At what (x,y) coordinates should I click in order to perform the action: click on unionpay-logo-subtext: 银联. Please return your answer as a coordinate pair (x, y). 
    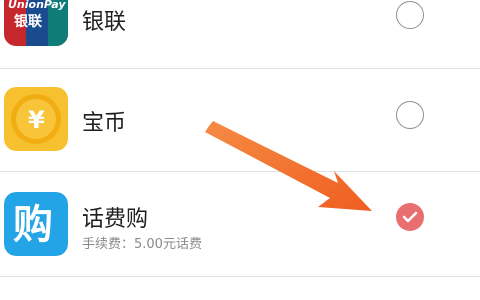
    Looking at the image, I should click on (28, 21).